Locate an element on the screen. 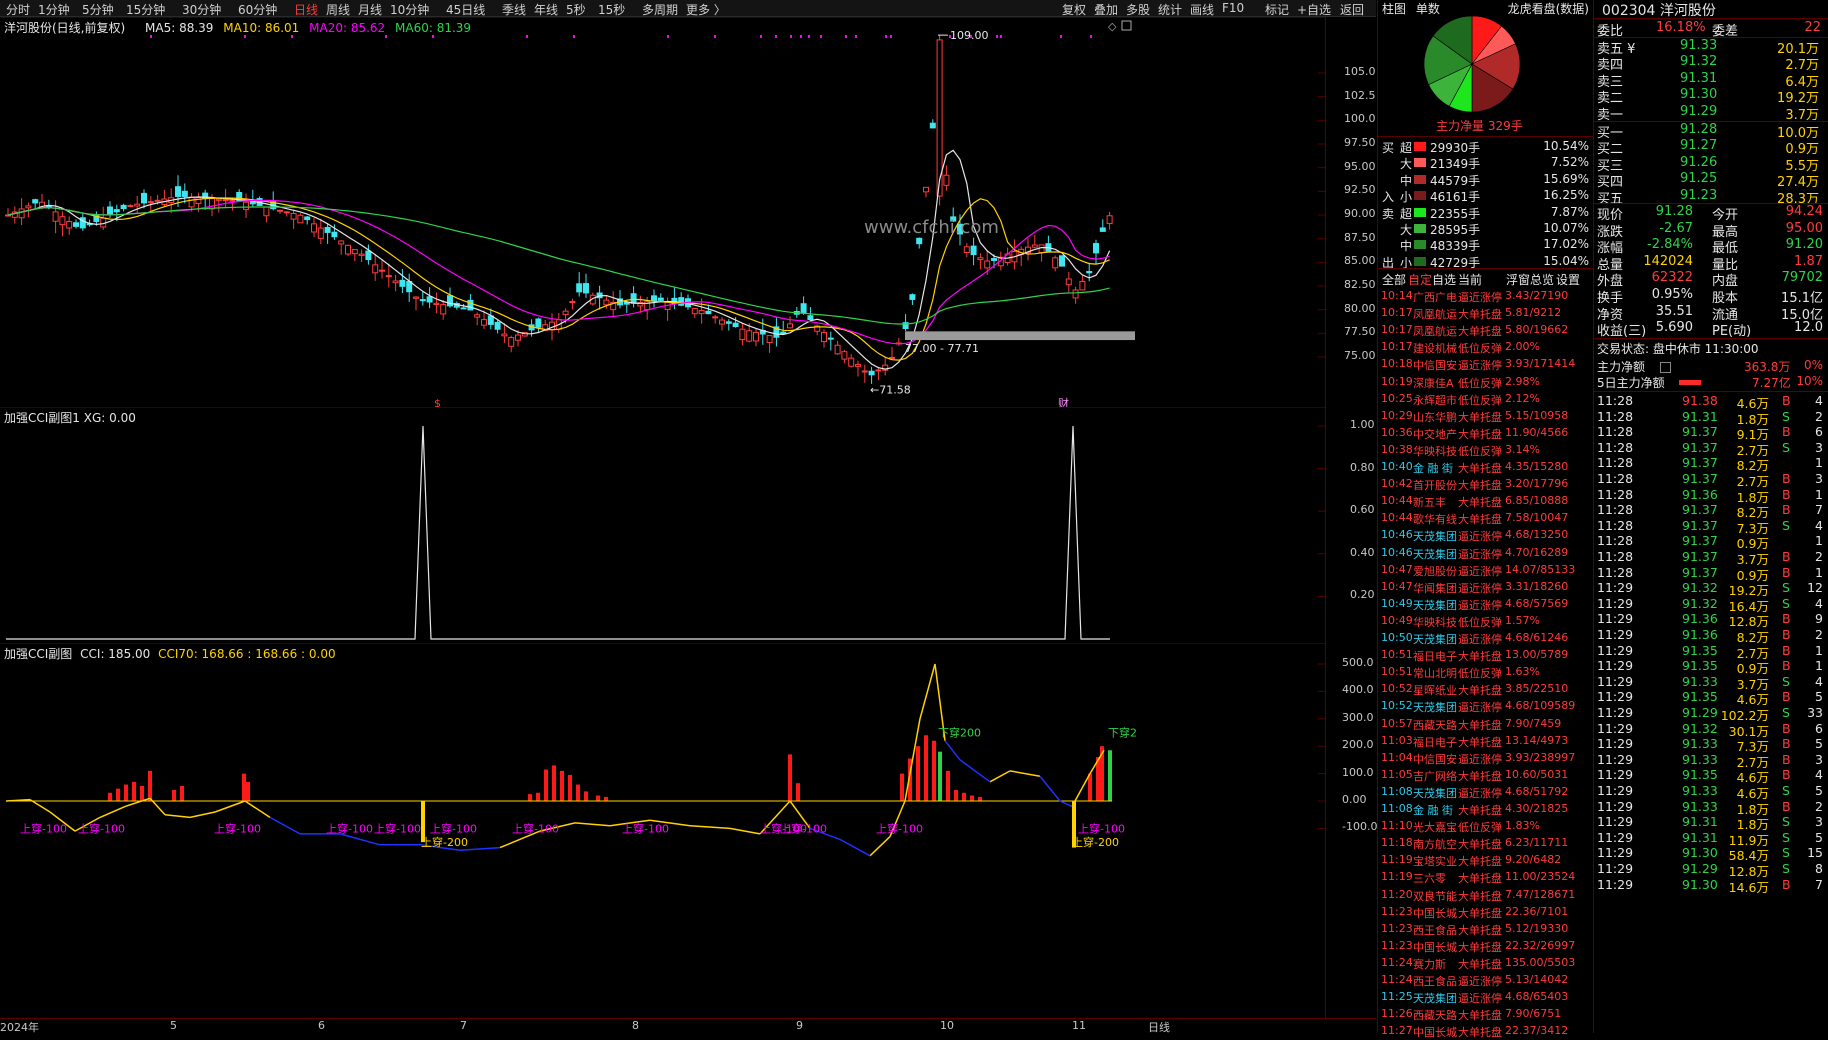 The height and width of the screenshot is (1040, 1828). filter-tab-3: 当前 is located at coordinates (1470, 279).